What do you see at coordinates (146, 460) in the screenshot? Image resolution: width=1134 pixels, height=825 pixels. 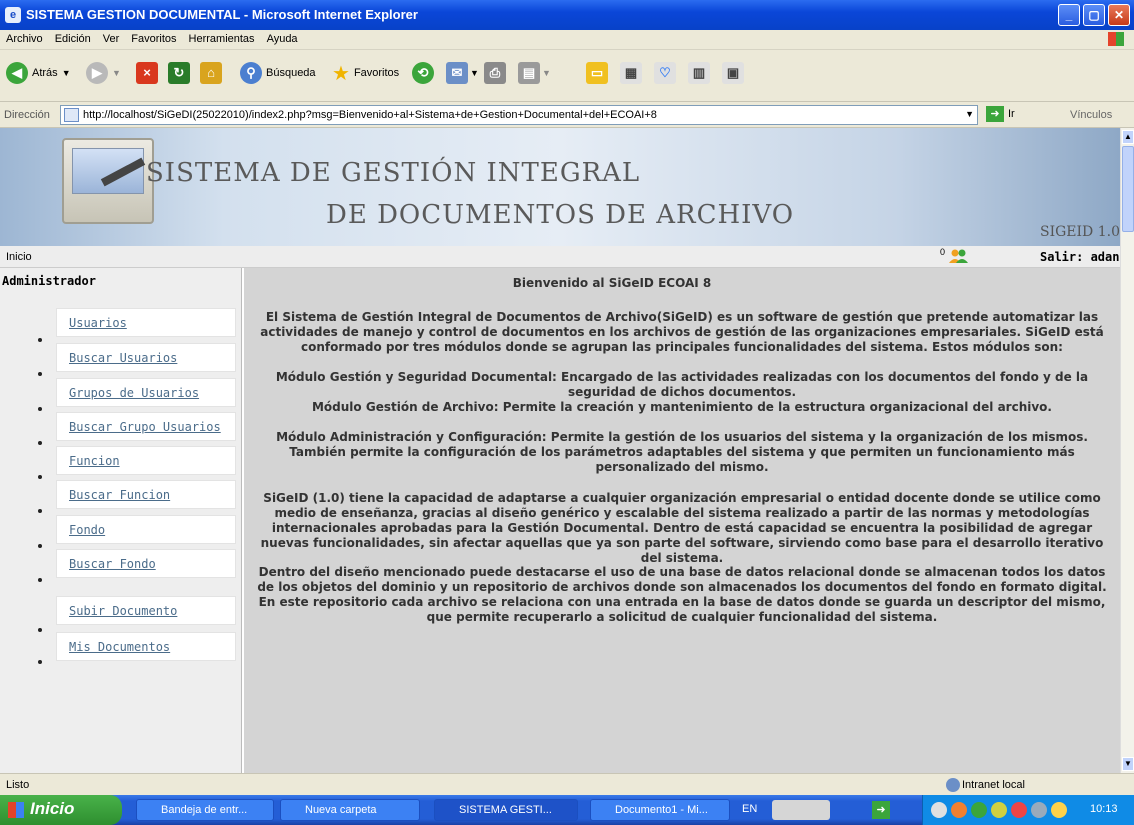 I see `sidebar-item-funcion: Funcion` at bounding box center [146, 460].